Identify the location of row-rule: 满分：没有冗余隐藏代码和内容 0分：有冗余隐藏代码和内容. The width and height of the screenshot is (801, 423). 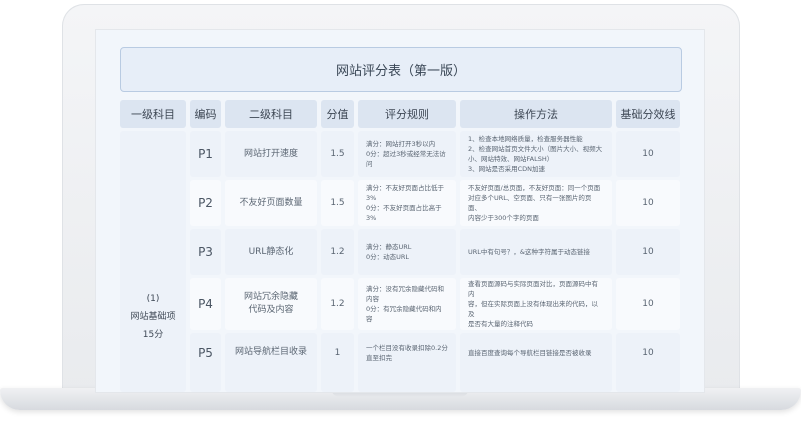
(407, 304).